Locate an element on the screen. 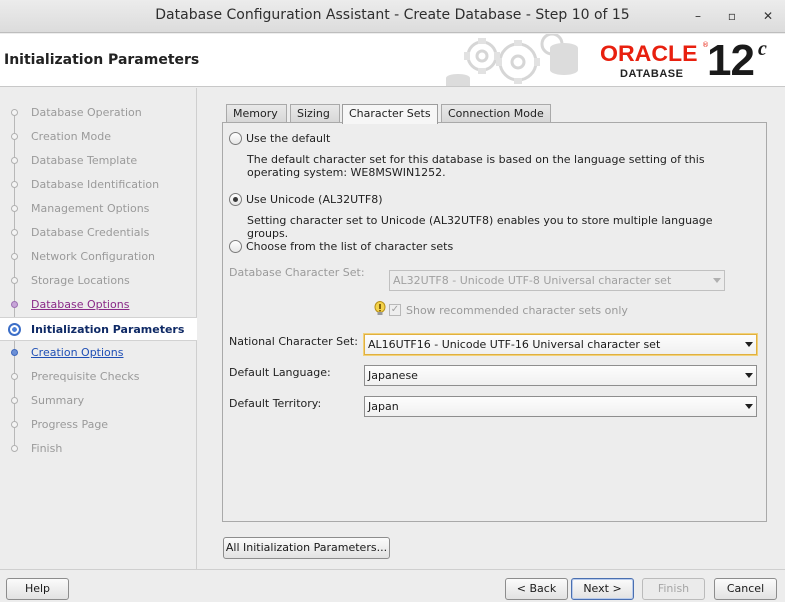  step-item: Database Credentials is located at coordinates (98, 233).